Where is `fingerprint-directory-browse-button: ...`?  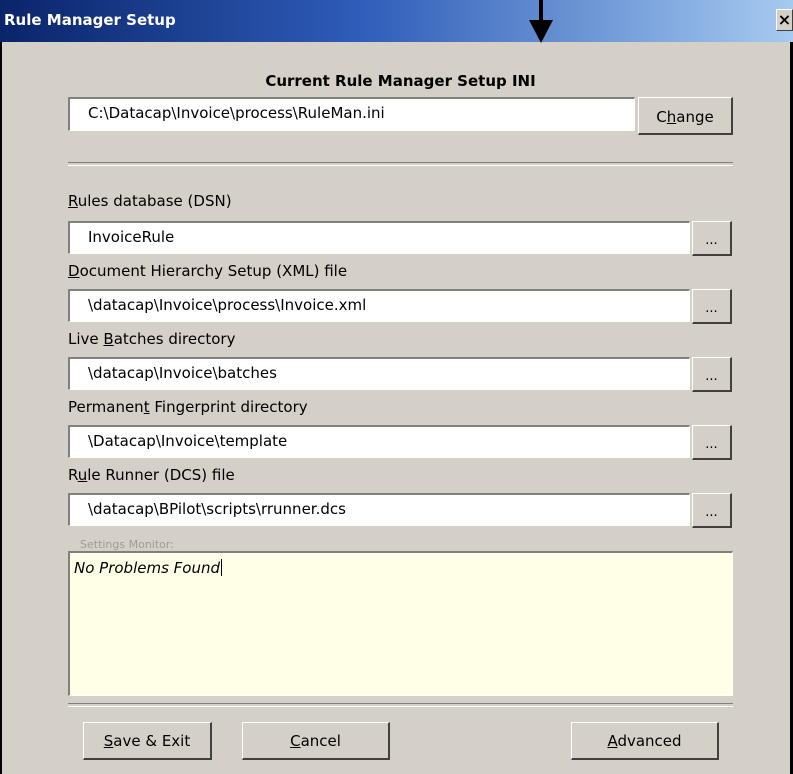
fingerprint-directory-browse-button: ... is located at coordinates (712, 442).